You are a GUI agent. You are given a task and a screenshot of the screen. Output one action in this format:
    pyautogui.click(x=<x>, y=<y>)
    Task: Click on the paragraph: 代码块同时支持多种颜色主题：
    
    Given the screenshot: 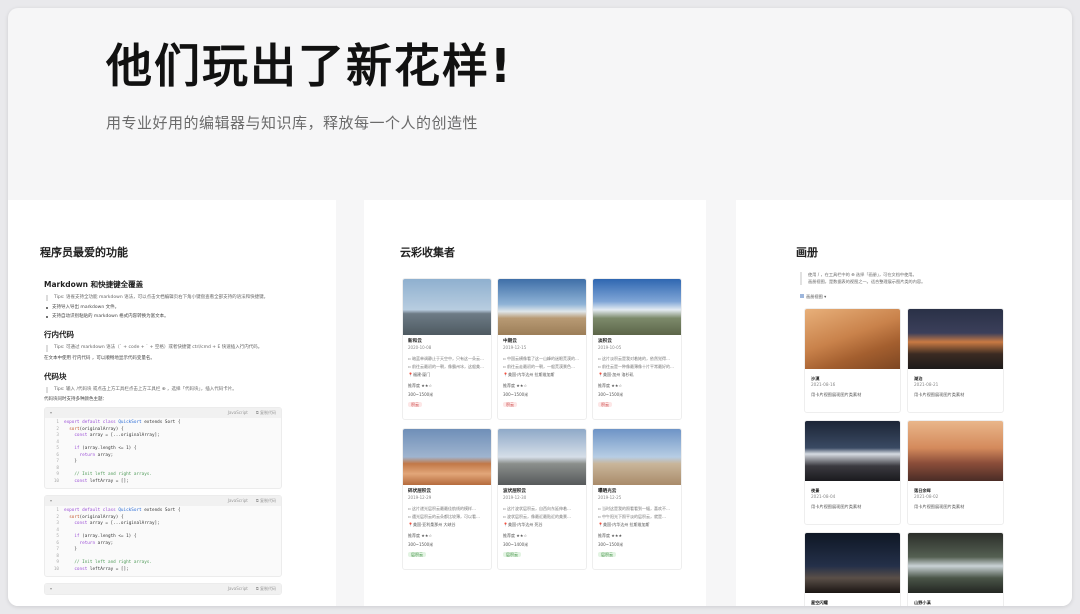 What is the action you would take?
    pyautogui.click(x=75, y=399)
    